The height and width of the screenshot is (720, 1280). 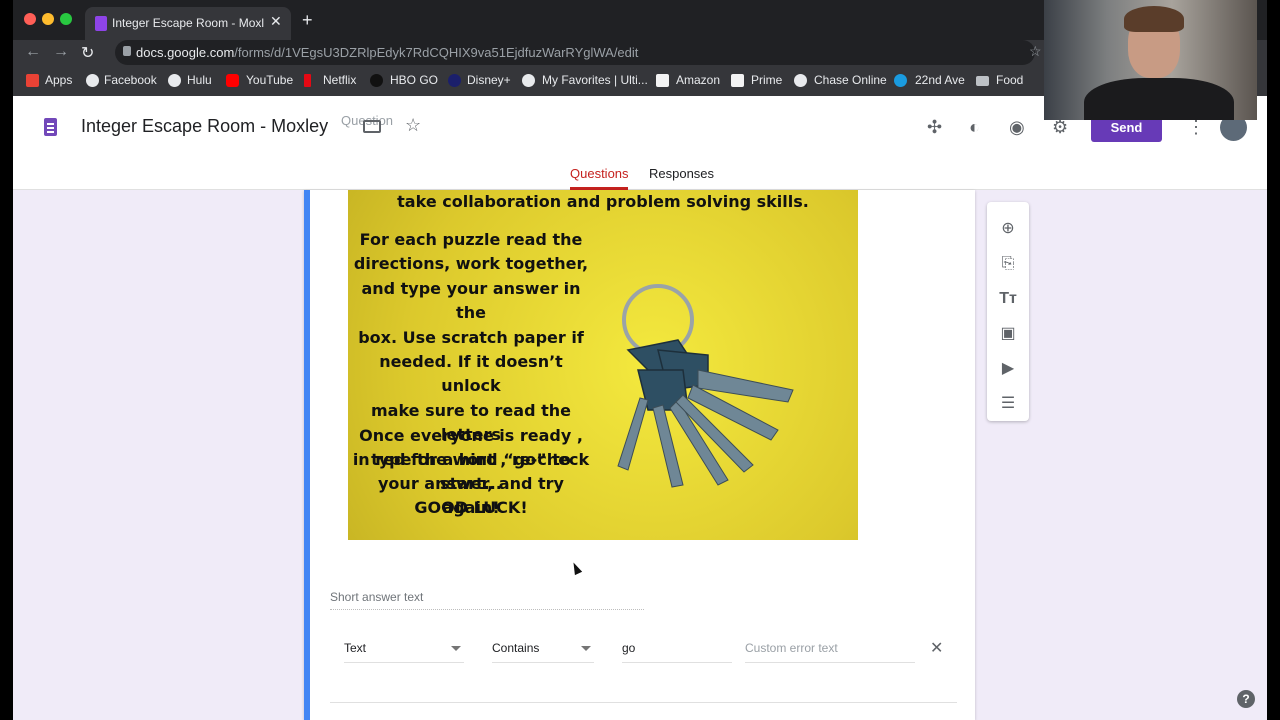 I want to click on tab-questions: Questions, so click(x=599, y=173).